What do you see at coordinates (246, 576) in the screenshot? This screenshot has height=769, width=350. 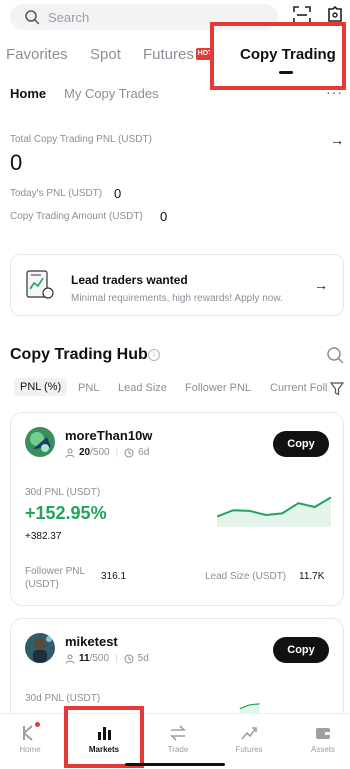 I see `lead-size-label: Lead Size (USDT)` at bounding box center [246, 576].